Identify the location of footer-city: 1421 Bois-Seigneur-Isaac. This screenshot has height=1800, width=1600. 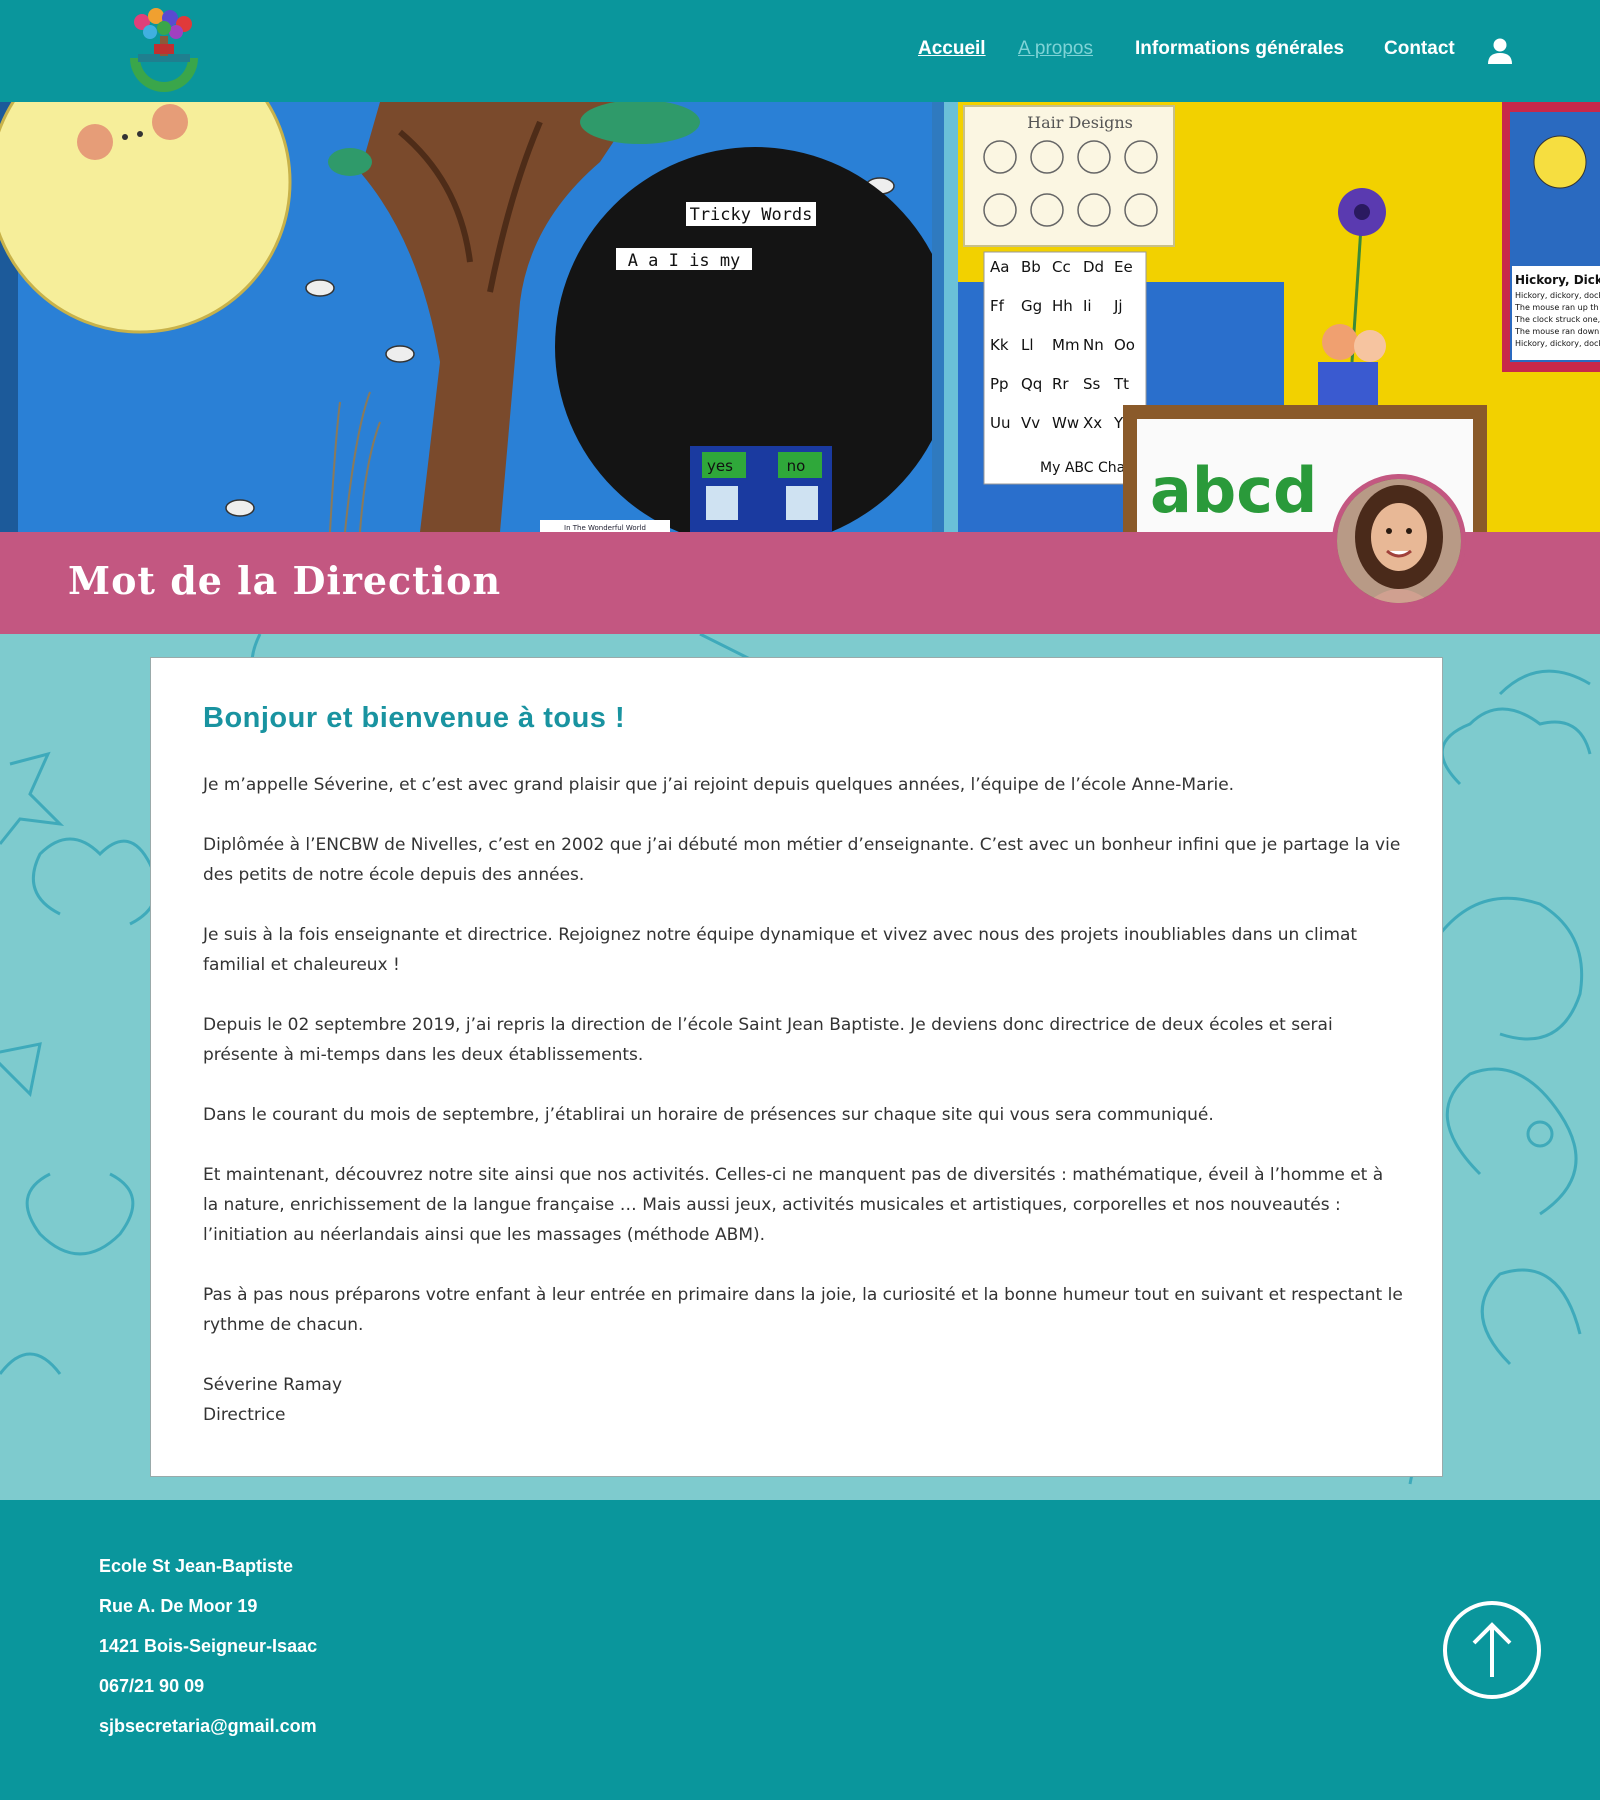
(208, 1646).